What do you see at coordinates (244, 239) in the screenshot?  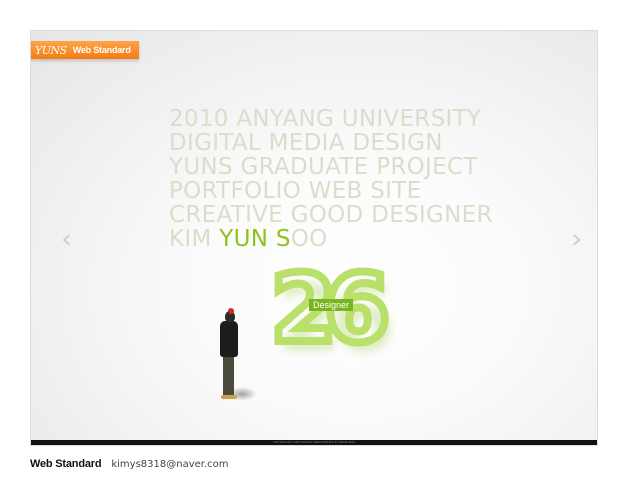 I see `name-highlight: YUN` at bounding box center [244, 239].